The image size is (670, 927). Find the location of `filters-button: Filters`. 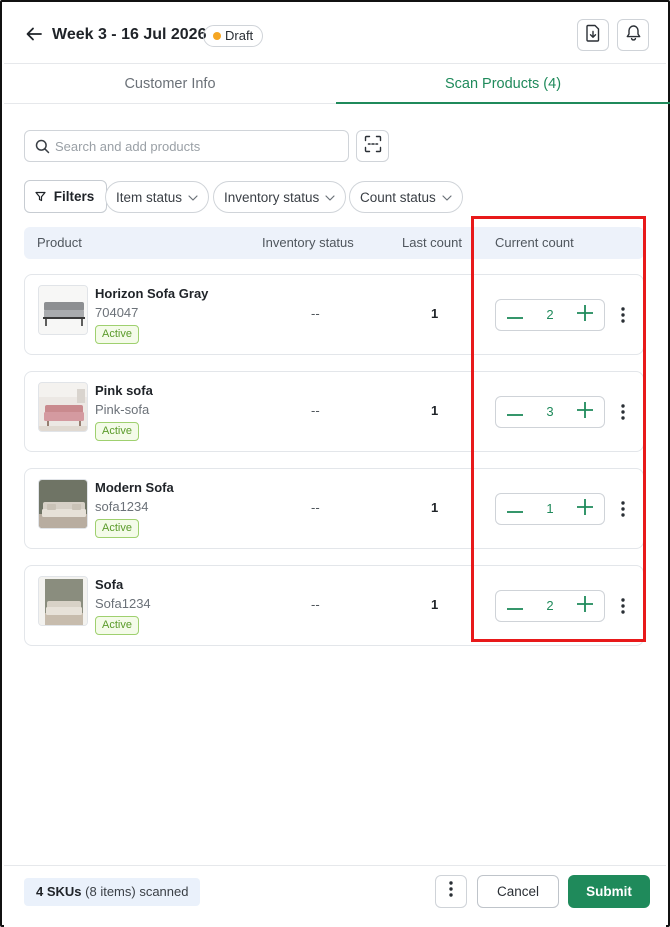

filters-button: Filters is located at coordinates (66, 196).